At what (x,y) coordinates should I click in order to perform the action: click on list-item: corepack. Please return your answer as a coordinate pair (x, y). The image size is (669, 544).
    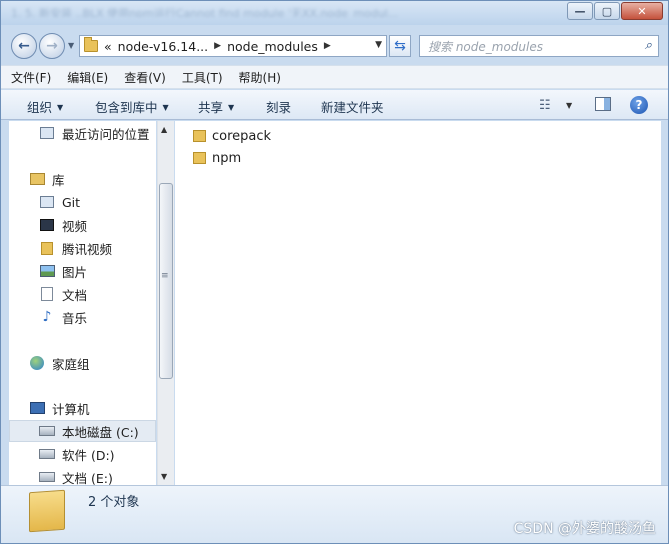
    Looking at the image, I should click on (232, 136).